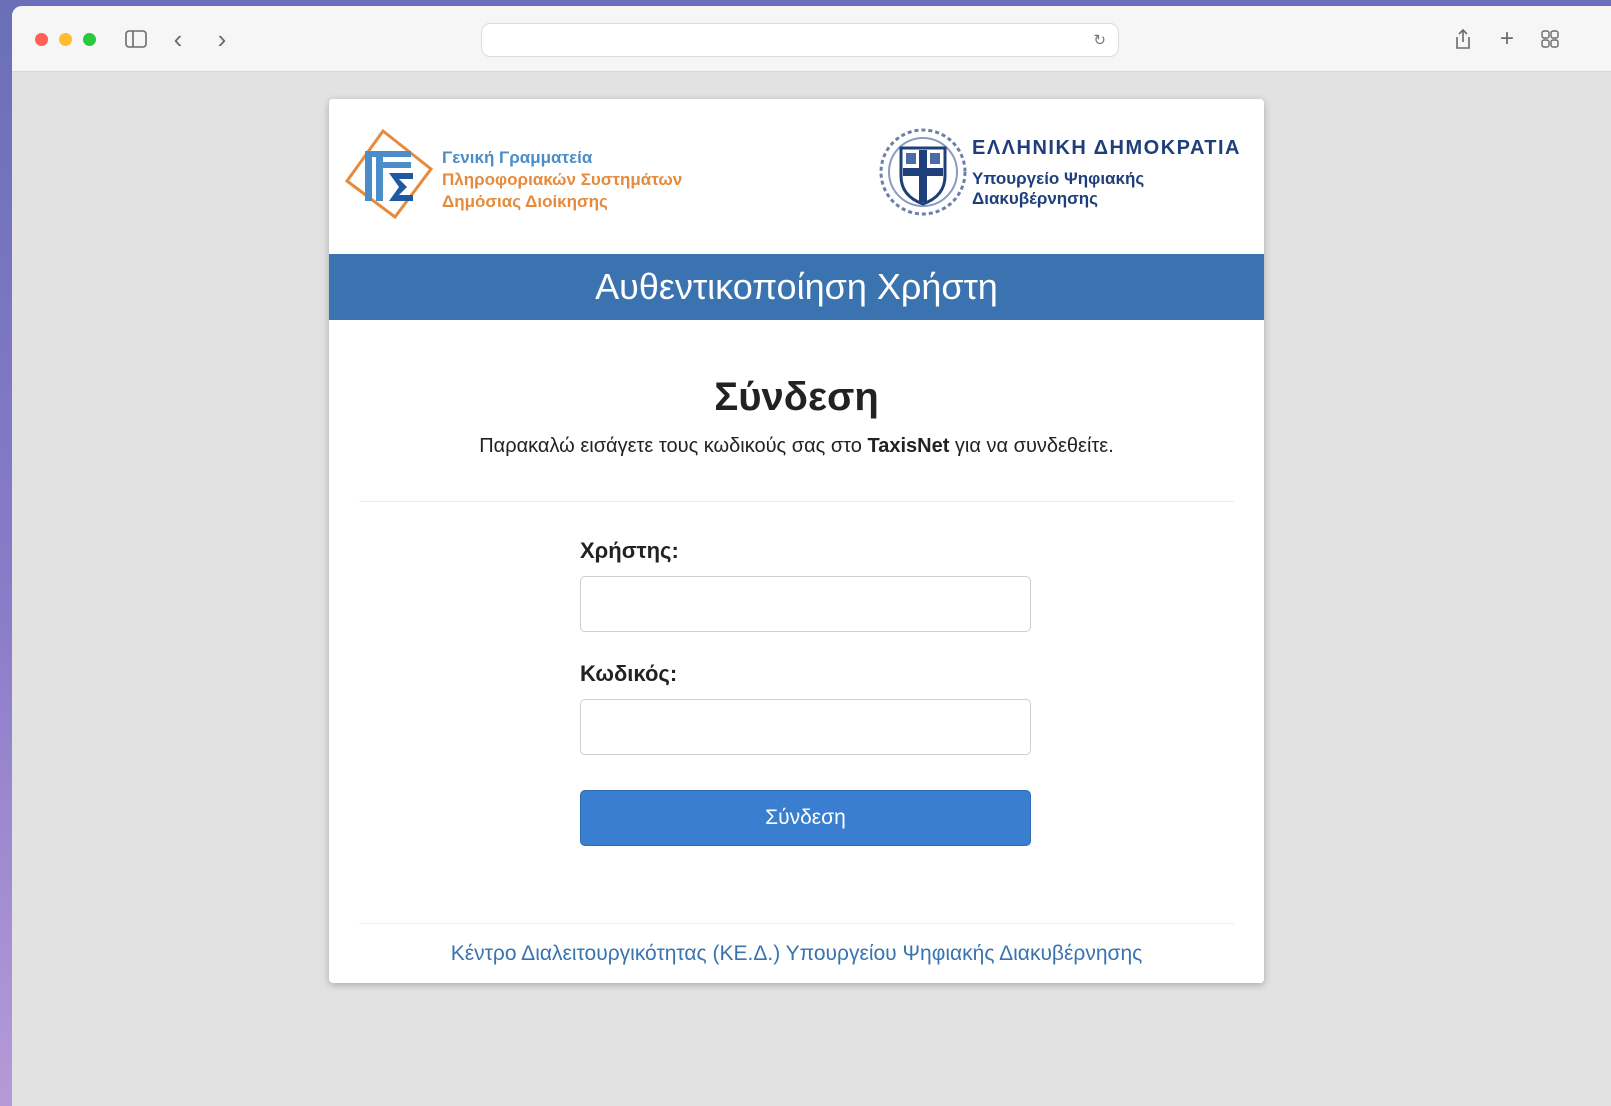 This screenshot has height=1106, width=1611. I want to click on gsis-line-1: Γενική Γραμματεία, so click(517, 157).